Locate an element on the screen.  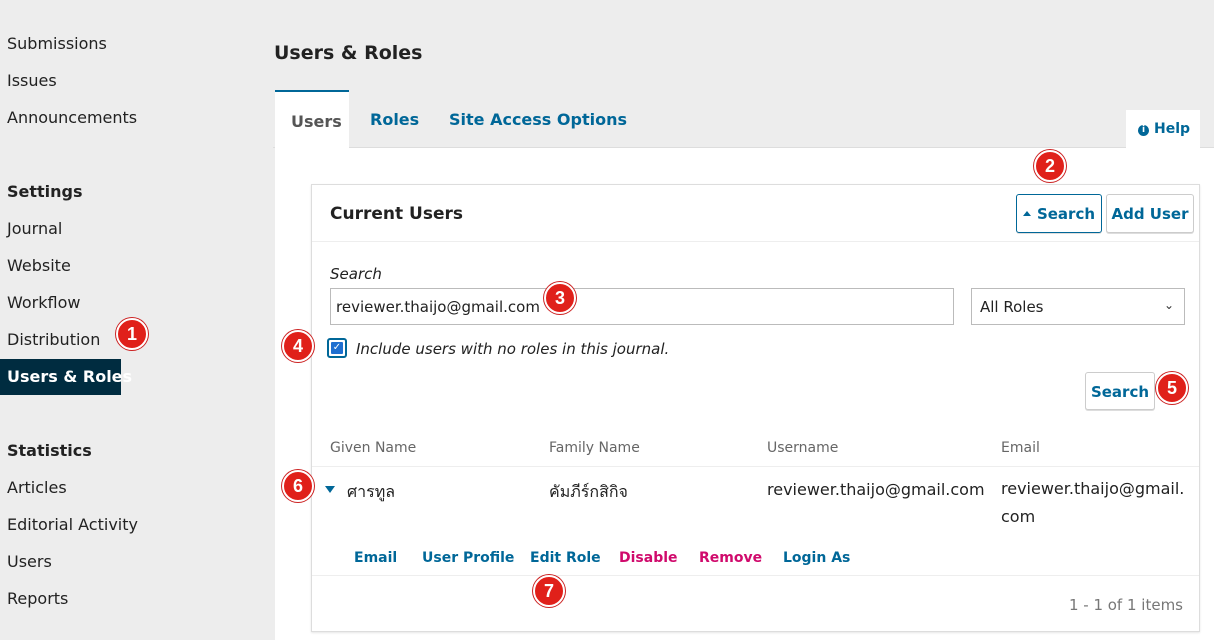
remove-action-link: Remove is located at coordinates (730, 558).